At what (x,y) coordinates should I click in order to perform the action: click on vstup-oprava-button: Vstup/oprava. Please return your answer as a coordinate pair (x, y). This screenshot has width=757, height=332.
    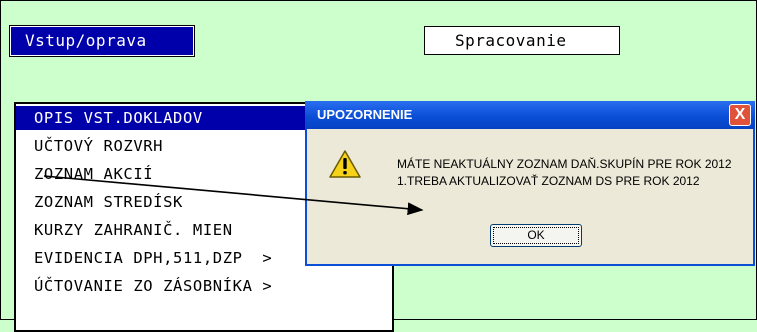
    Looking at the image, I should click on (102, 41).